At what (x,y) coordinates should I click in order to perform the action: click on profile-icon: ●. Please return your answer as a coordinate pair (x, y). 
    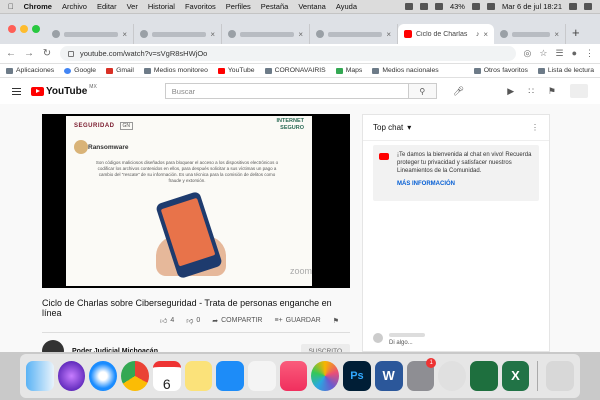
    Looking at the image, I should click on (574, 53).